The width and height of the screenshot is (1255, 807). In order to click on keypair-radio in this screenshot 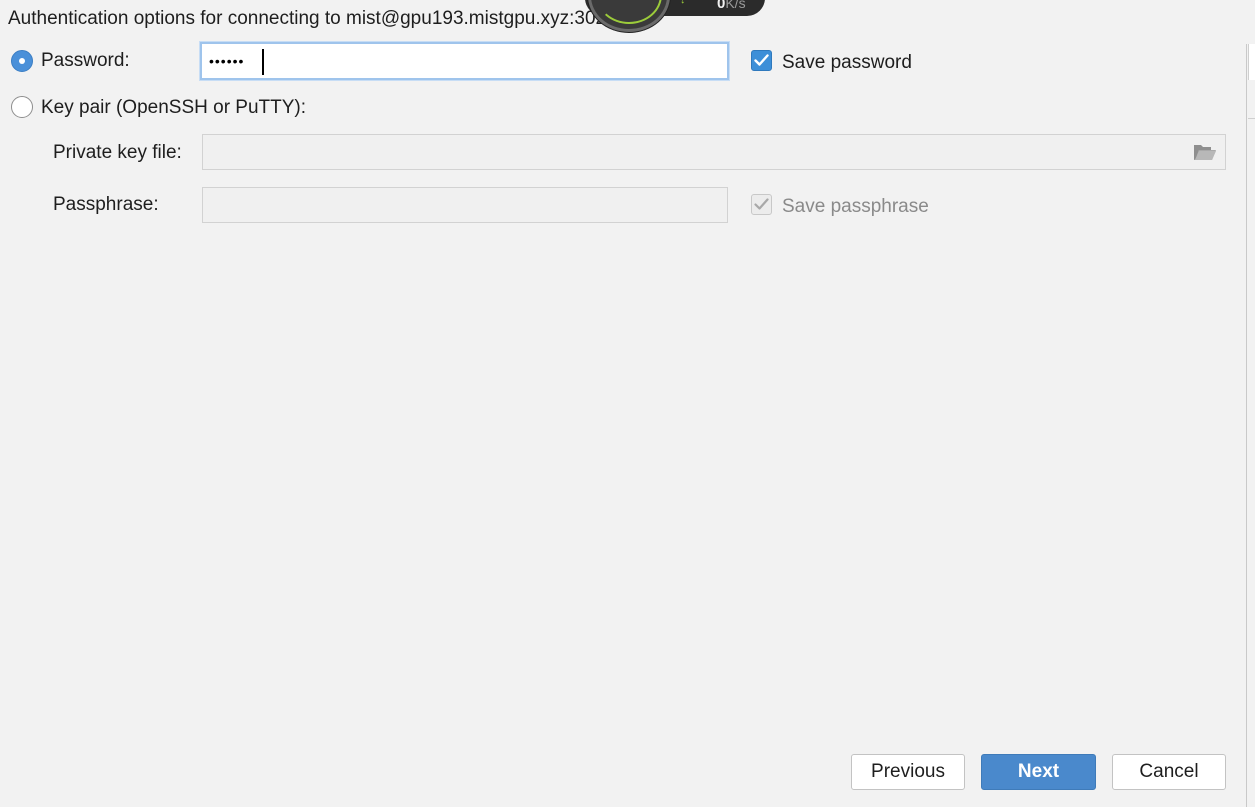, I will do `click(22, 107)`.